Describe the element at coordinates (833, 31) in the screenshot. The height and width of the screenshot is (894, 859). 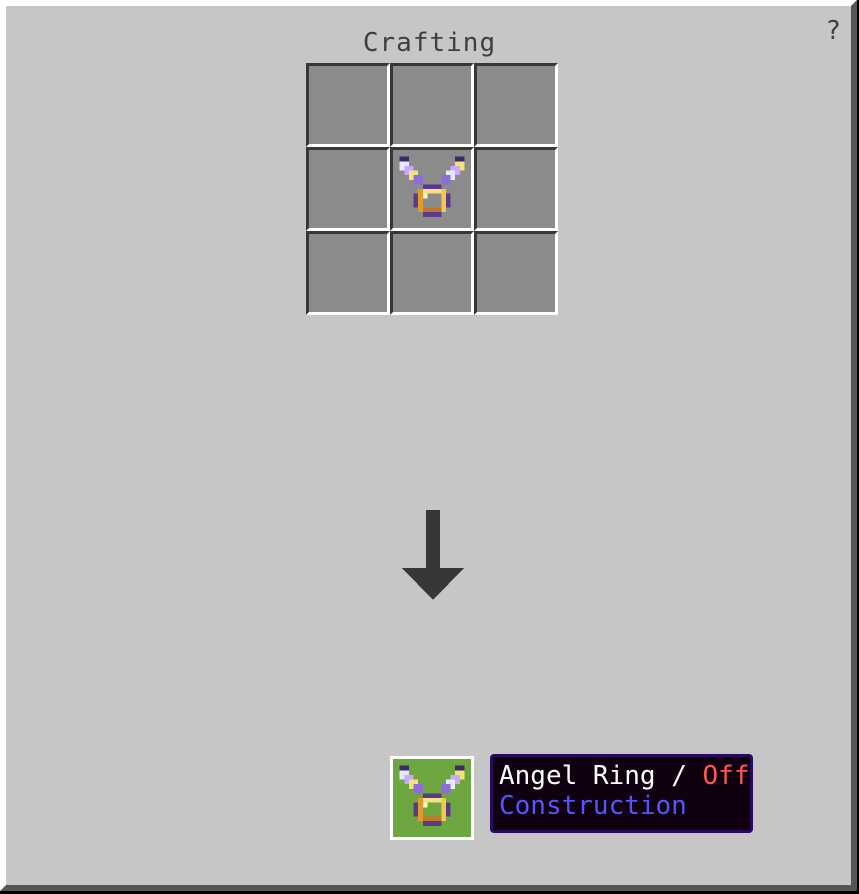
I see `help-button: ?` at that location.